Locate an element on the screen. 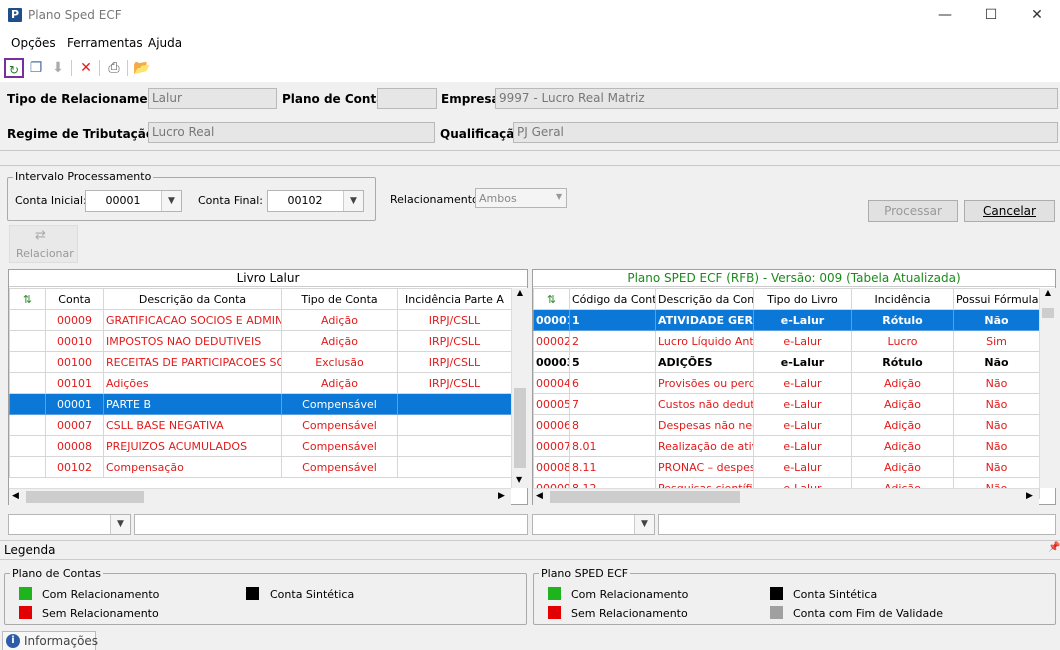 This screenshot has width=1060, height=650. close-button: ✕ is located at coordinates (1037, 15).